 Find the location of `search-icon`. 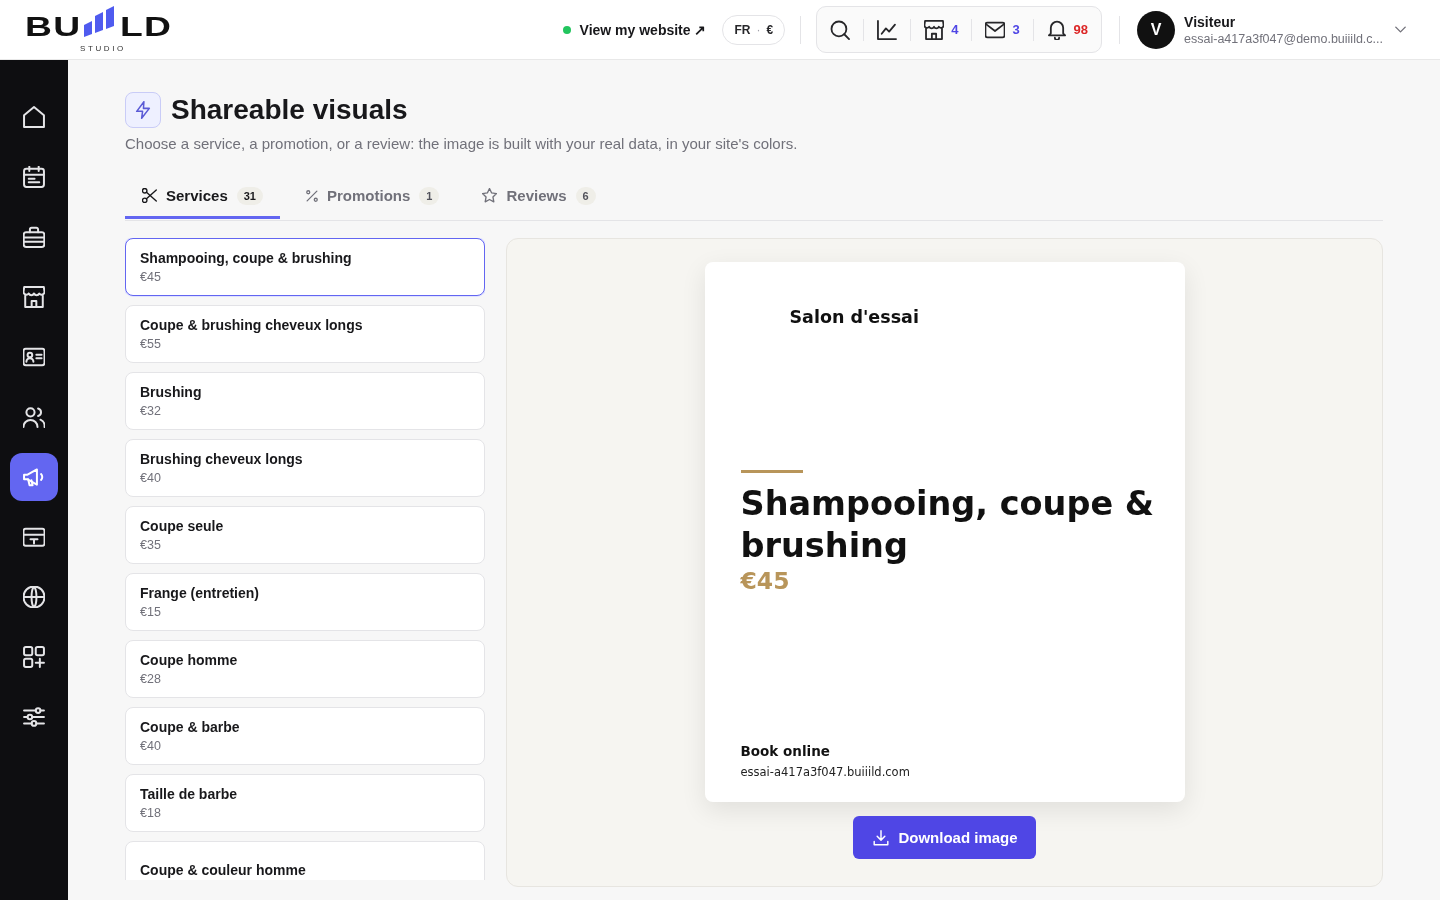

search-icon is located at coordinates (840, 29).